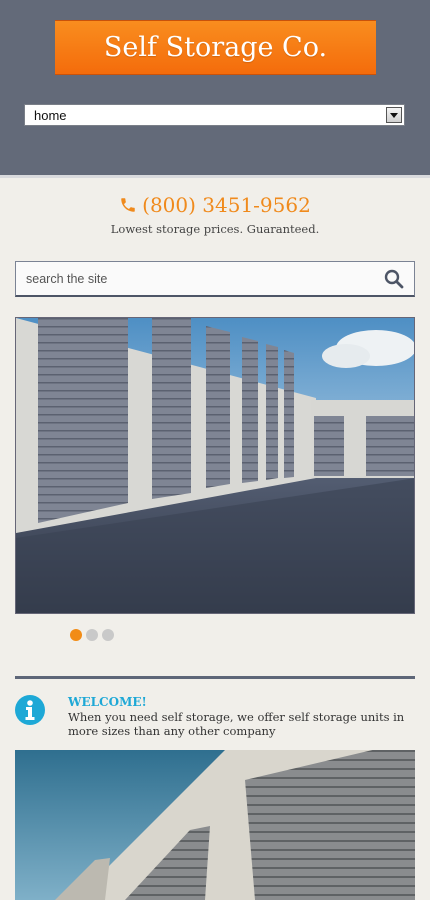 The height and width of the screenshot is (900, 430). I want to click on welcome-title: WELCOME!, so click(107, 702).